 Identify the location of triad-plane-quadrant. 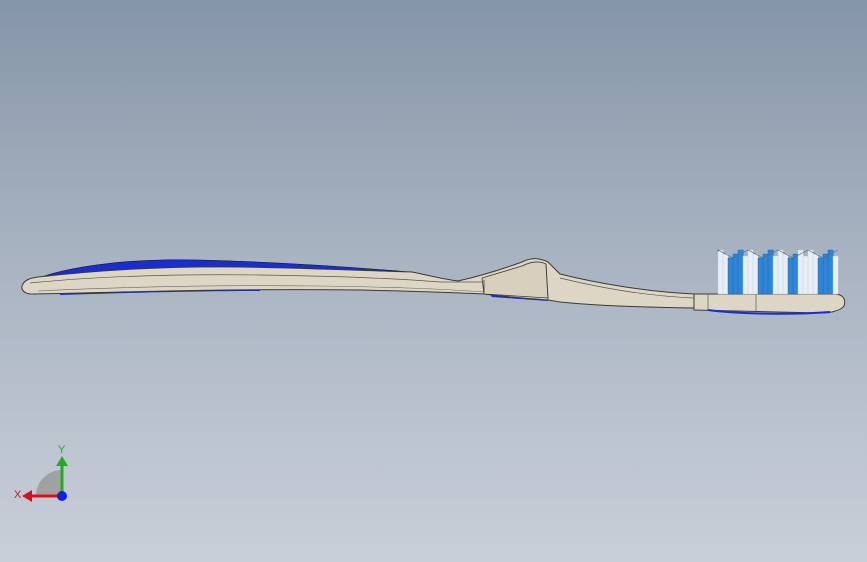
(49, 483).